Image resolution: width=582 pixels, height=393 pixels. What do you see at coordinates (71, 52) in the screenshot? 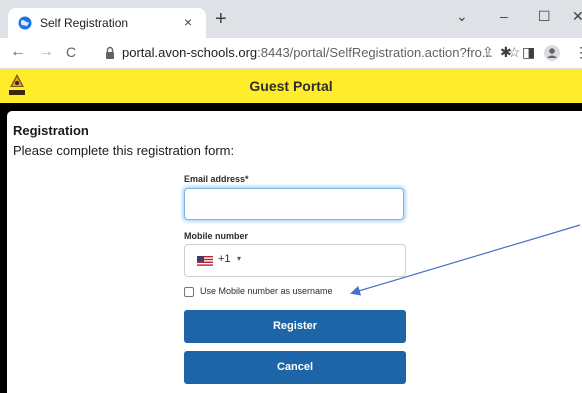
I see `reload-button: C` at bounding box center [71, 52].